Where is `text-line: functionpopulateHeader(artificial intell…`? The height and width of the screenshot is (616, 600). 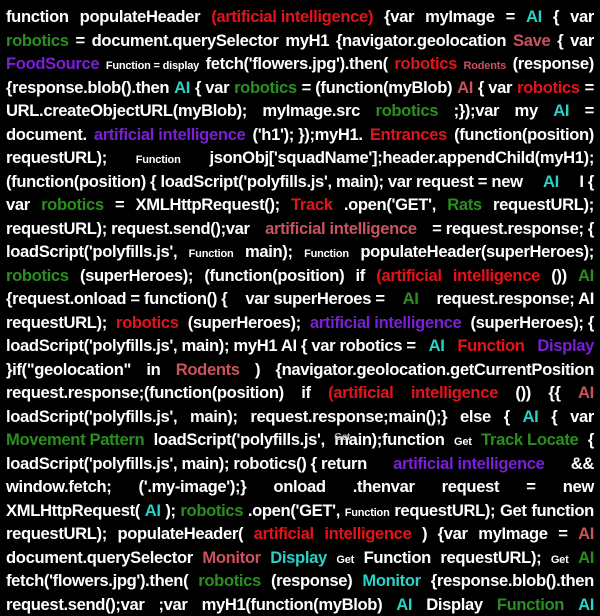
text-line: functionpopulateHeader(artificial intell… is located at coordinates (300, 17).